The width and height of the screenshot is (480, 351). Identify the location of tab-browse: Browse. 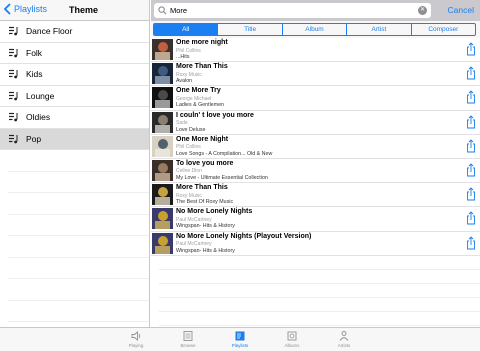
(188, 339).